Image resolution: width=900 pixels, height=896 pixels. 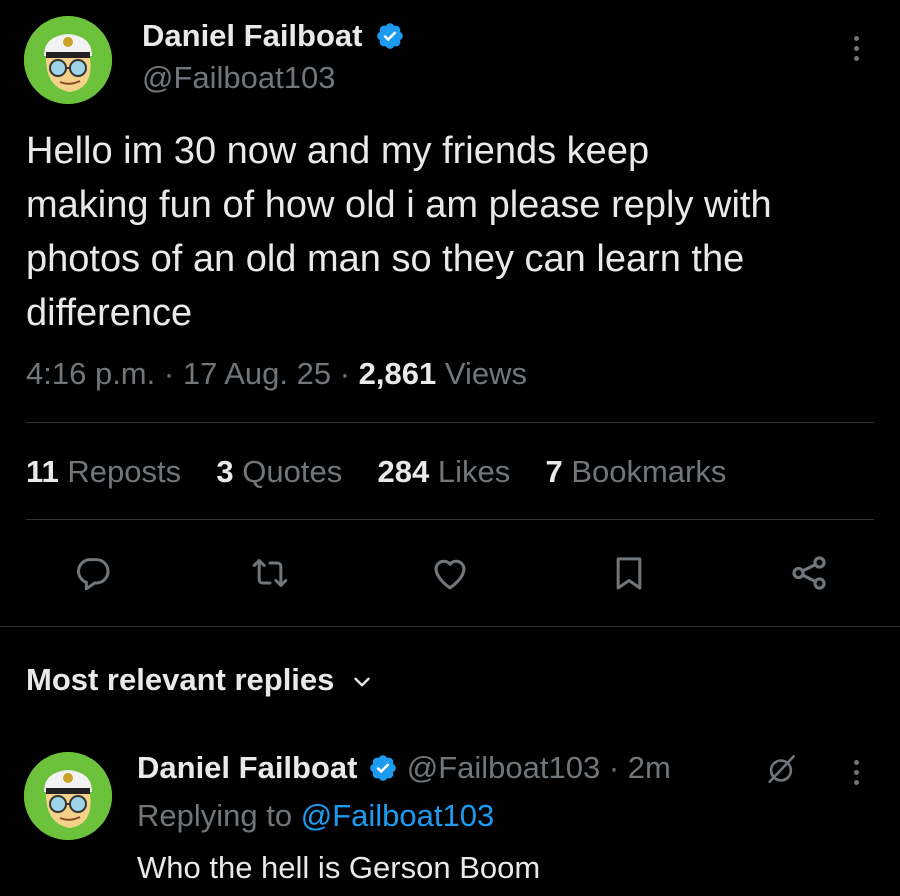 I want to click on author-avatar, so click(x=68, y=60).